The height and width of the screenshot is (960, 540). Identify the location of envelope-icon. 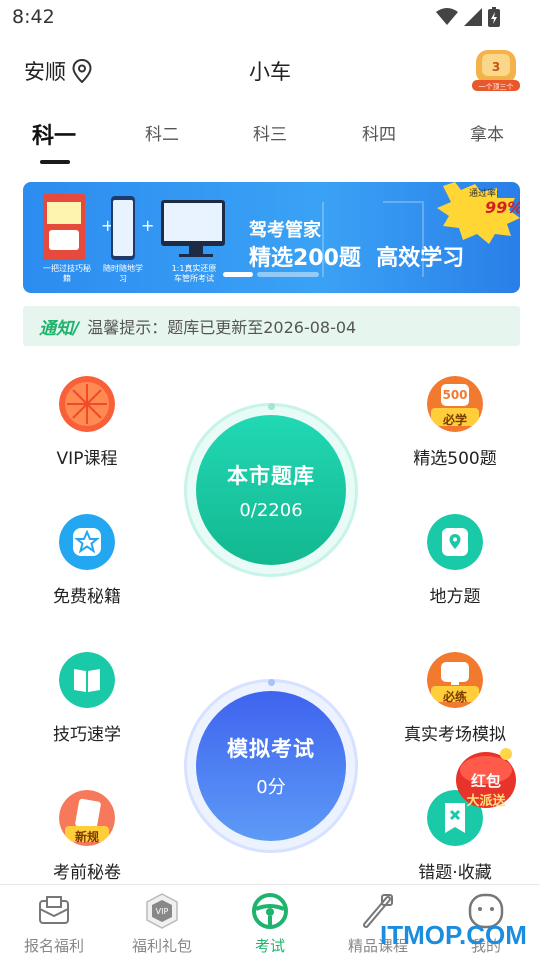
(54, 910).